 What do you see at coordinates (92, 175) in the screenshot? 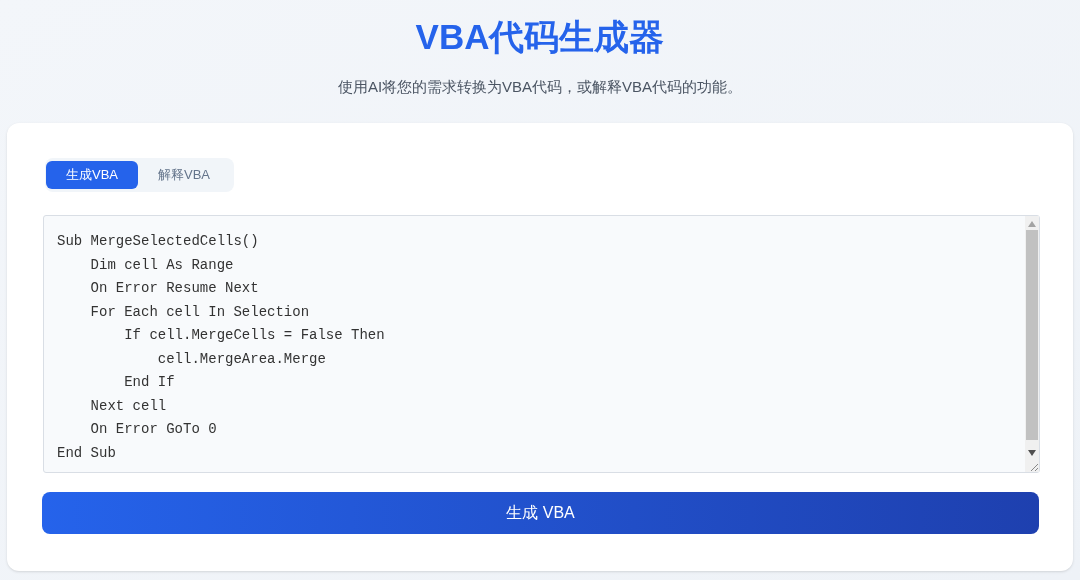
I see `tab: 生成VBA` at bounding box center [92, 175].